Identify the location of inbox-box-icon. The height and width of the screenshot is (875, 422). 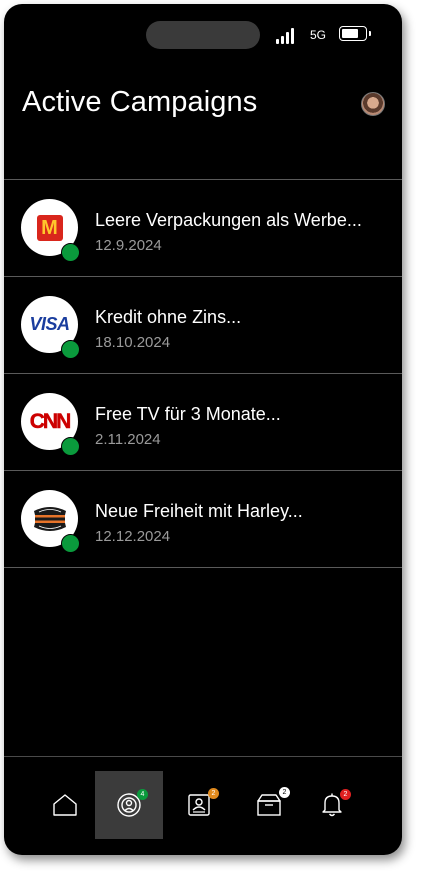
(269, 805).